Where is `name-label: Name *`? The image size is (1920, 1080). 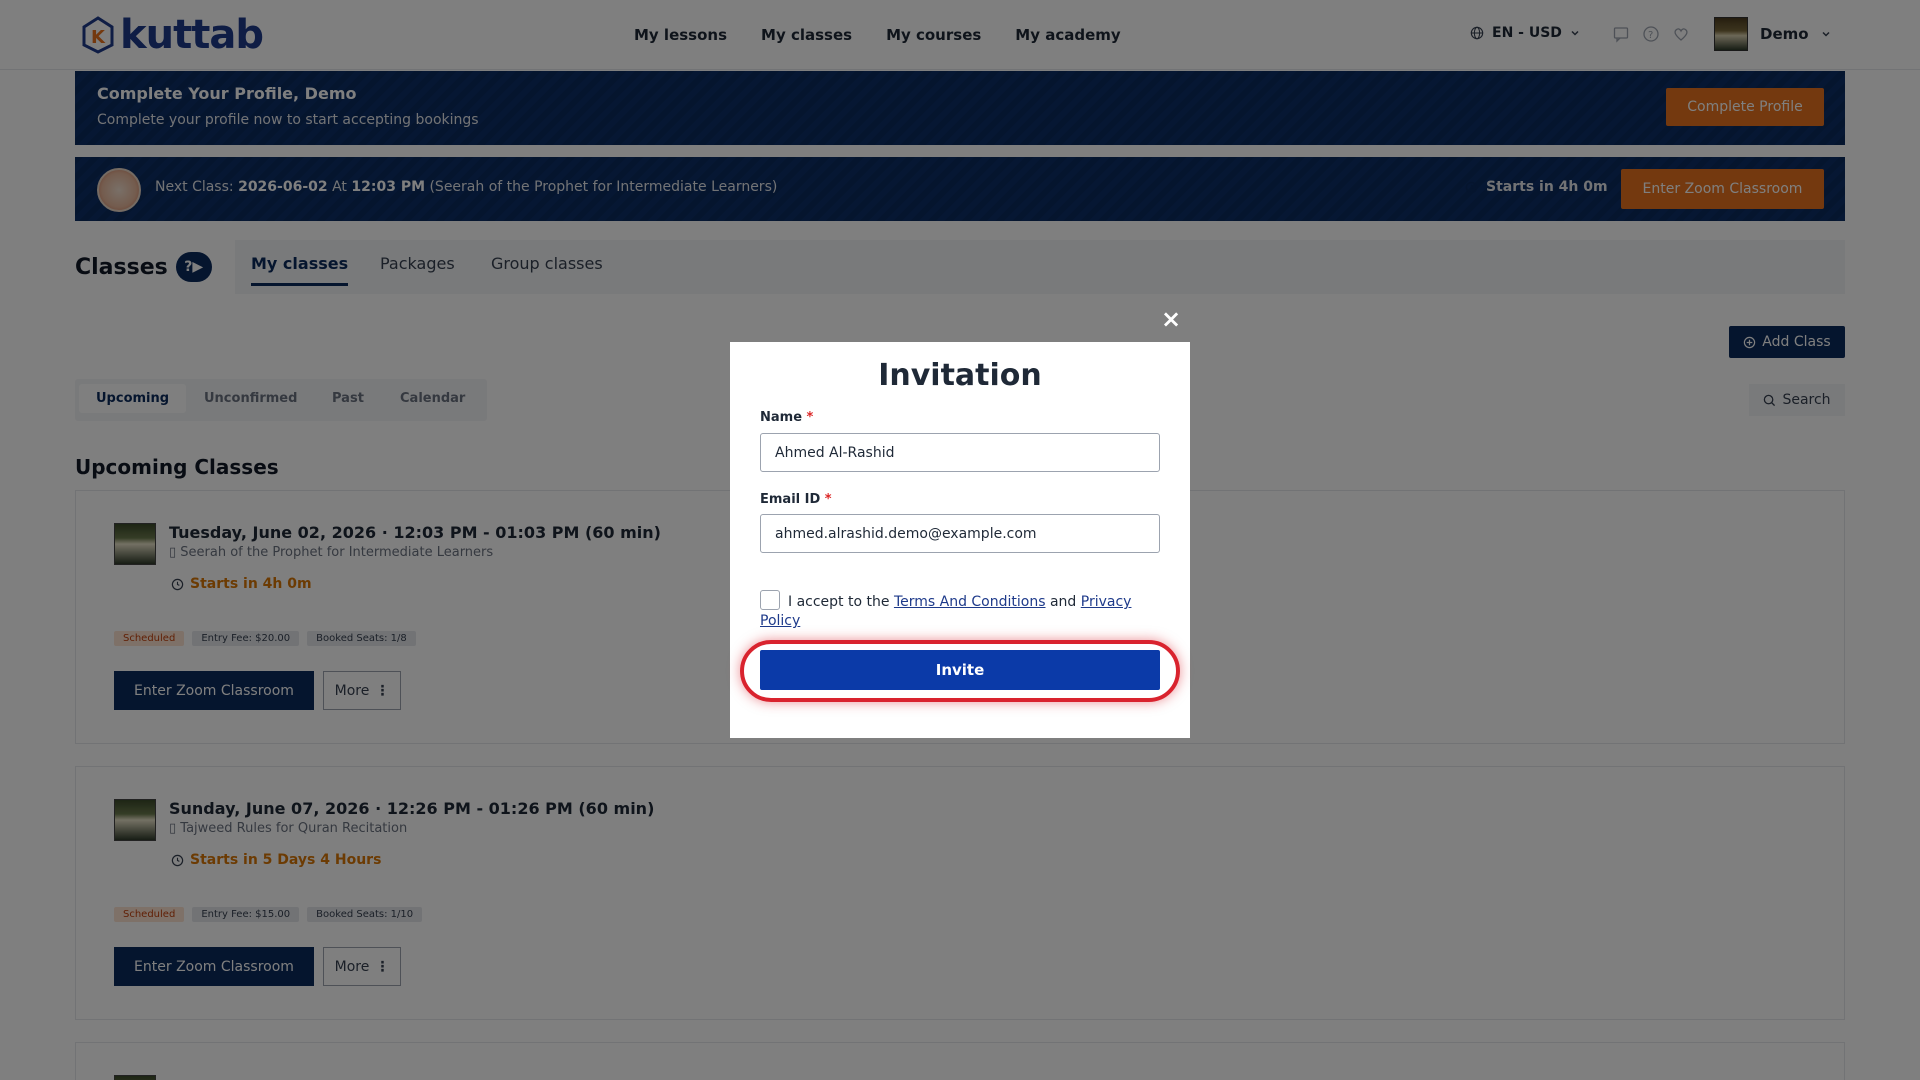
name-label: Name * is located at coordinates (786, 417).